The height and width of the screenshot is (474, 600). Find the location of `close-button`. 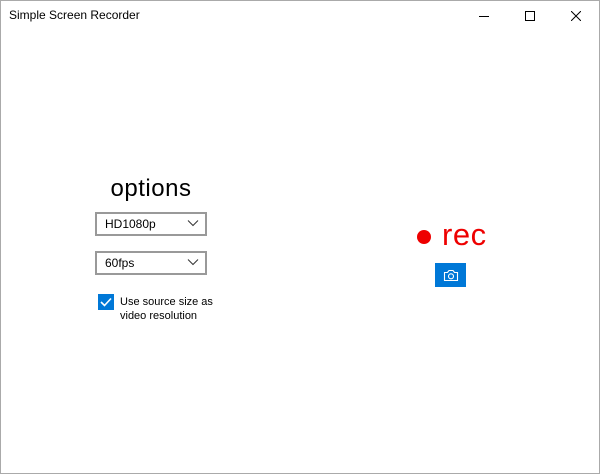

close-button is located at coordinates (576, 16).